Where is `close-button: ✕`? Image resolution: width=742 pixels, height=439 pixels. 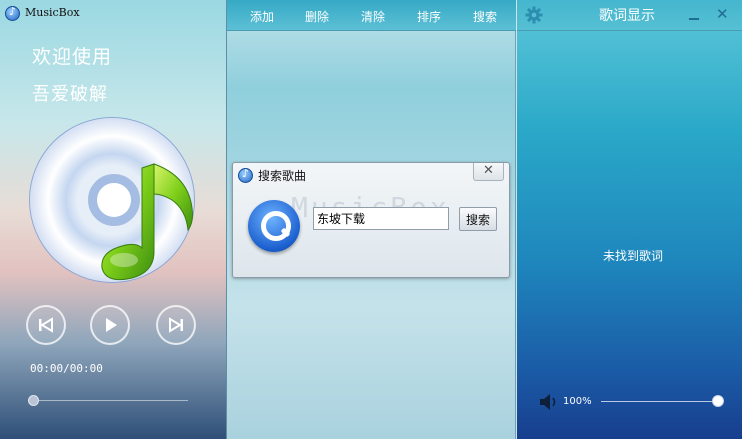
close-button: ✕ is located at coordinates (722, 14).